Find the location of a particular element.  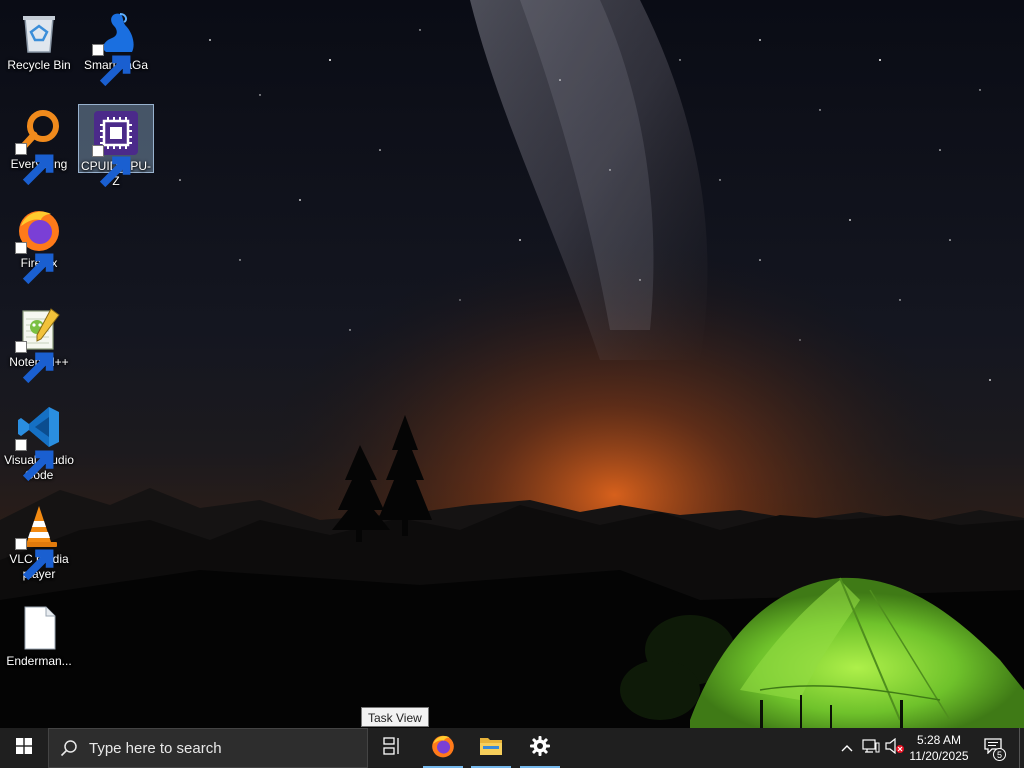

vlc-cone-icon is located at coordinates (39, 541).